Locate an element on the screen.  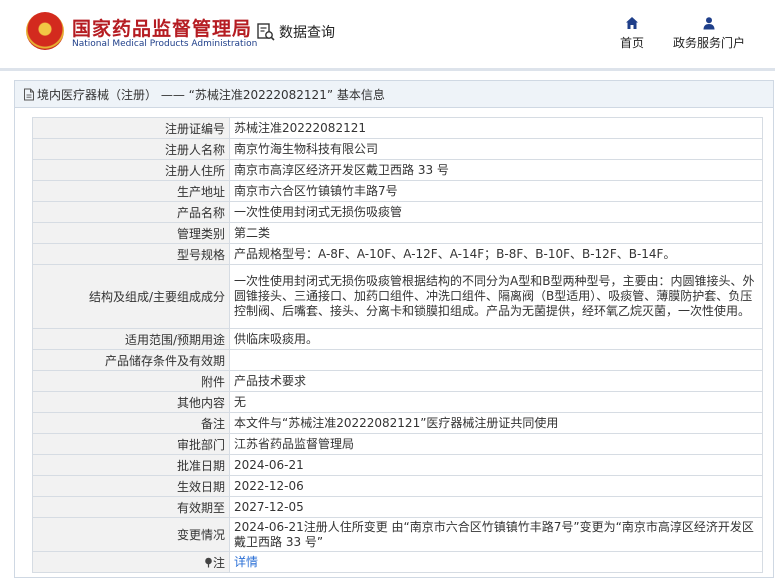
row-value: 苏械注准20222082121 is located at coordinates (496, 128).